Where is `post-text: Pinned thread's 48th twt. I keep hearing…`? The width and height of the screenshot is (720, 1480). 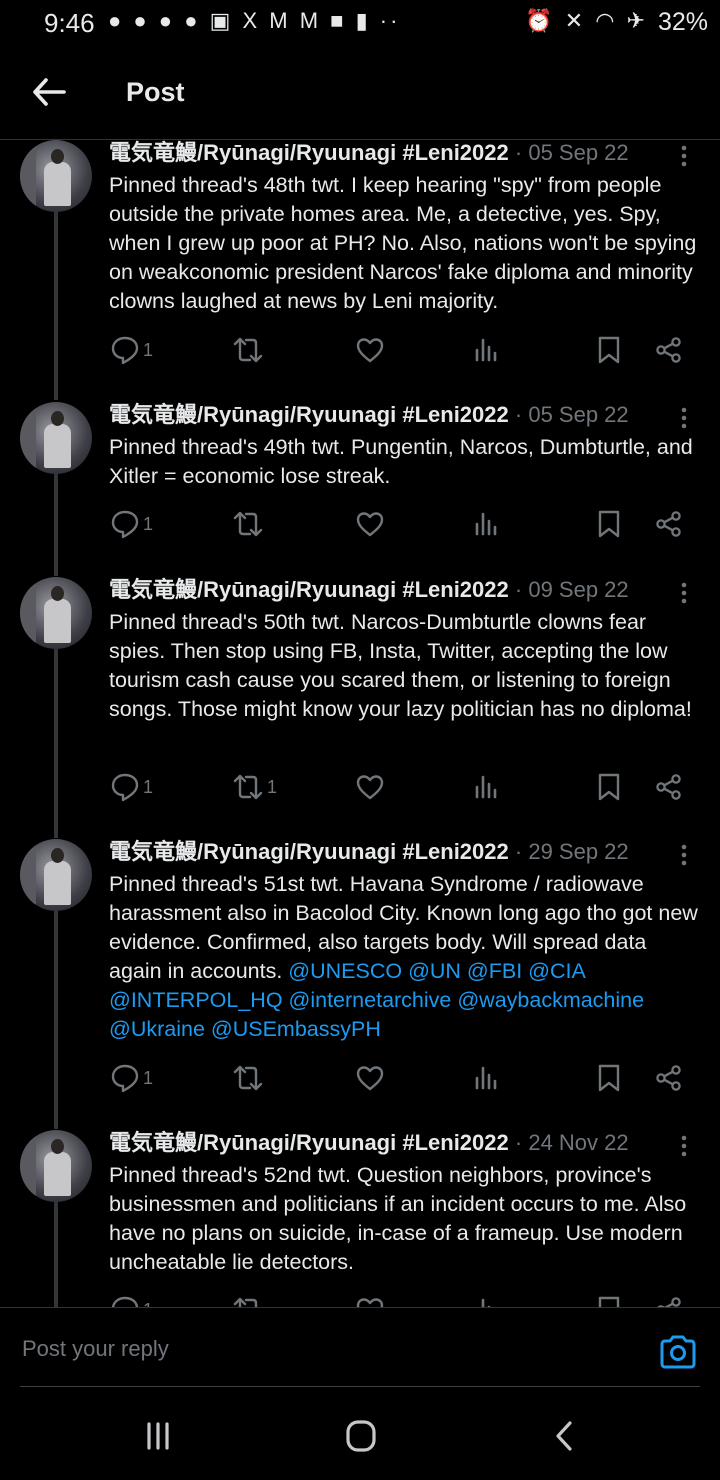 post-text: Pinned thread's 48th twt. I keep hearing… is located at coordinates (403, 243).